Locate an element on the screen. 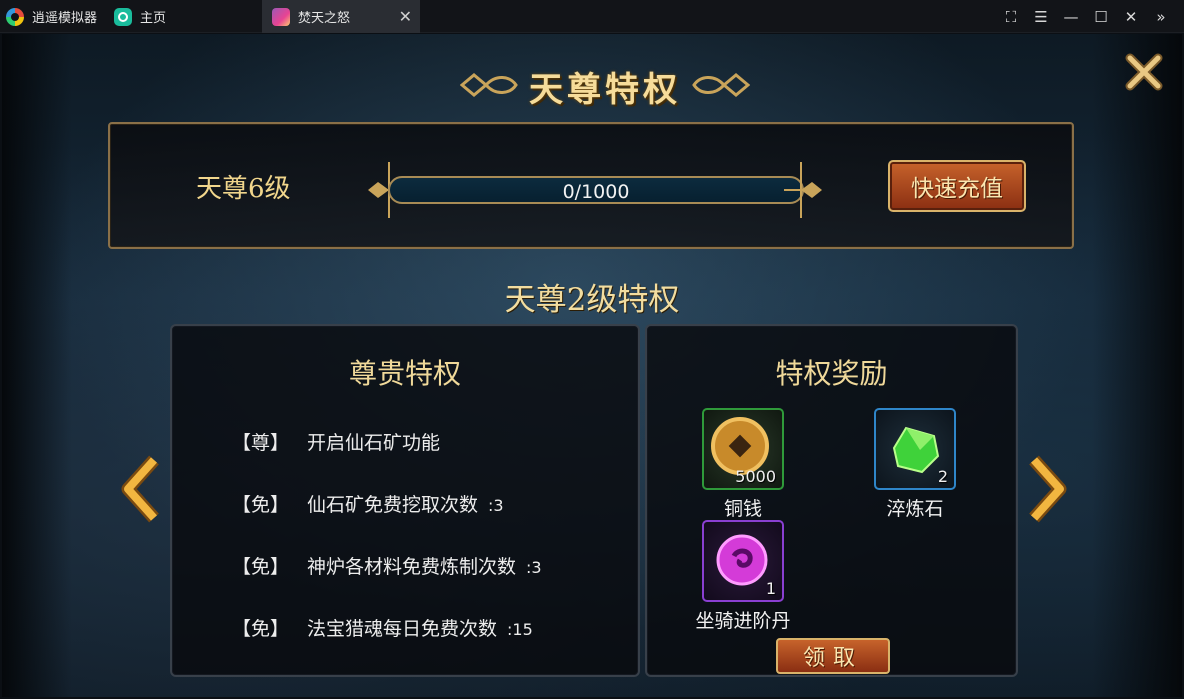  privilege-text: 仙石矿免费挖取次数 is located at coordinates (393, 505).